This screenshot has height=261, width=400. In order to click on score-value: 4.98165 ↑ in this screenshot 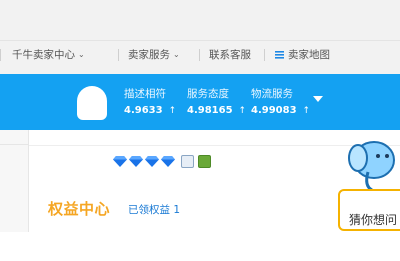, I will do `click(216, 111)`.